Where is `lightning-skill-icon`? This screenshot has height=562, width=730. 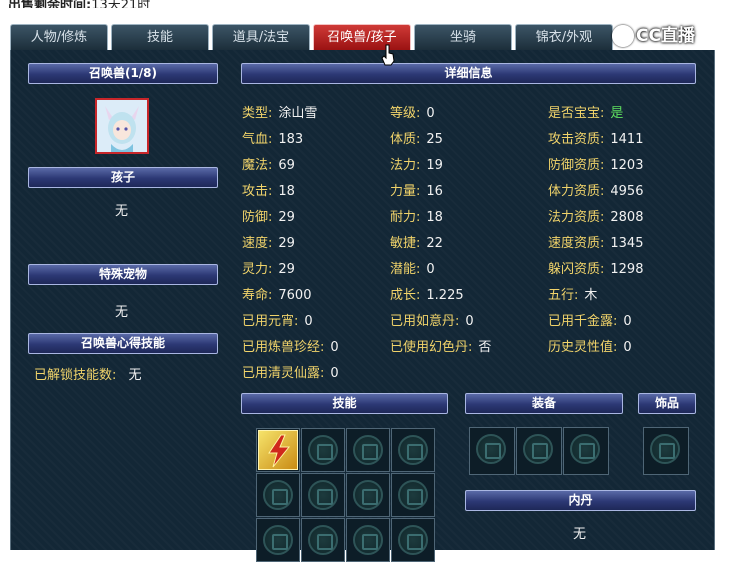 lightning-skill-icon is located at coordinates (278, 450).